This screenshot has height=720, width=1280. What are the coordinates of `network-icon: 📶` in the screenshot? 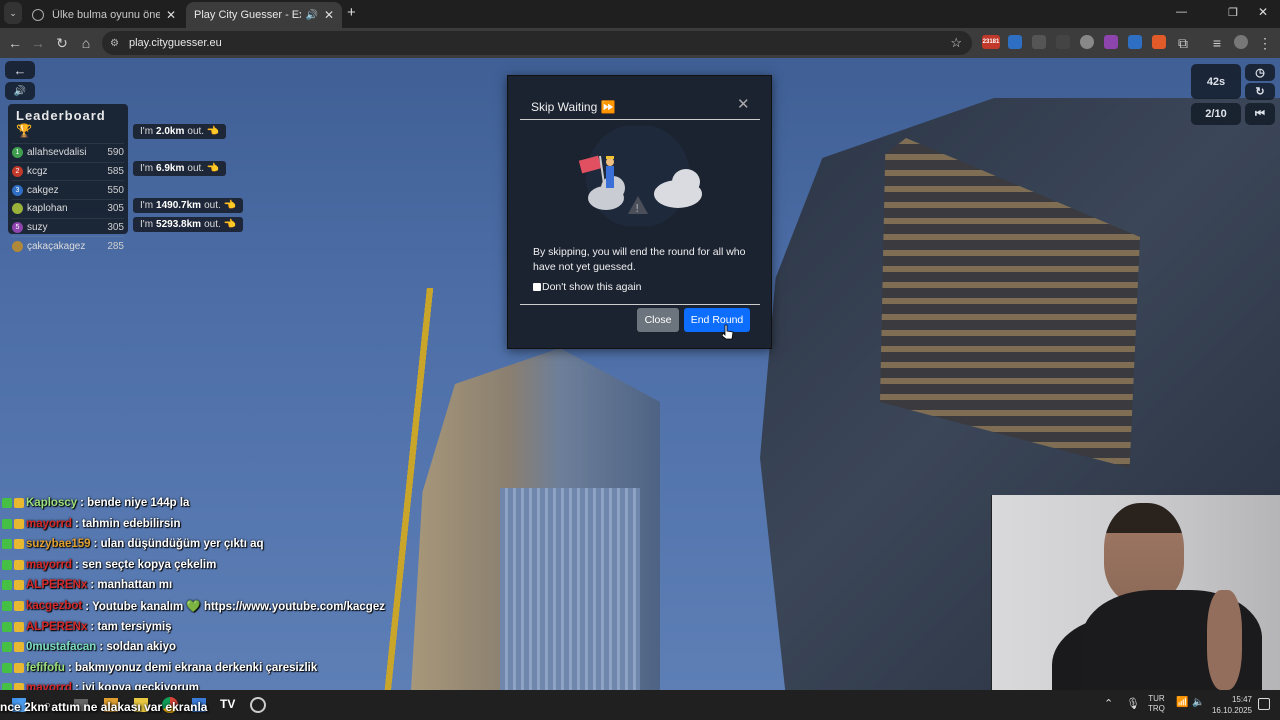 It's located at (1182, 702).